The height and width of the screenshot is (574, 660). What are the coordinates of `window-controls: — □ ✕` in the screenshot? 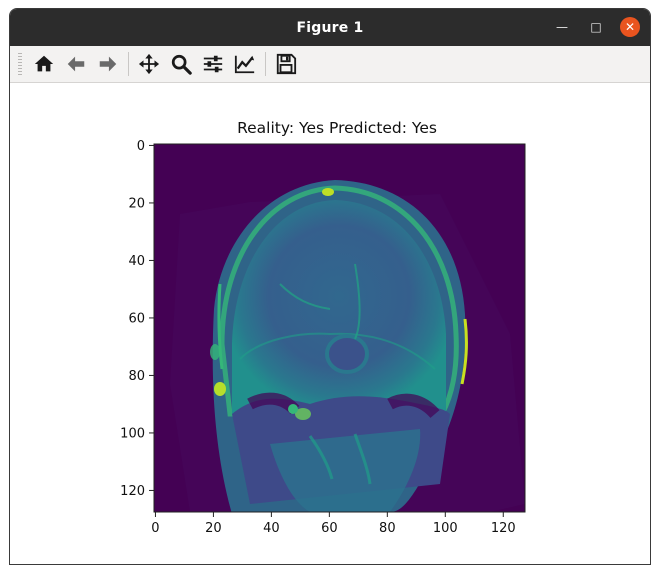 It's located at (596, 27).